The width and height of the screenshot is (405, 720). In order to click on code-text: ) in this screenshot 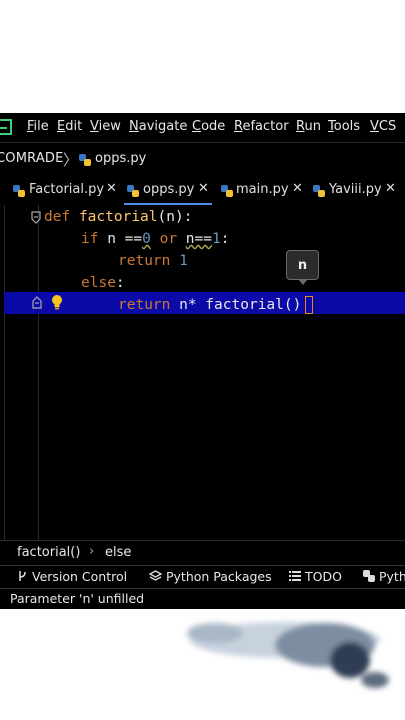, I will do `click(297, 305)`.